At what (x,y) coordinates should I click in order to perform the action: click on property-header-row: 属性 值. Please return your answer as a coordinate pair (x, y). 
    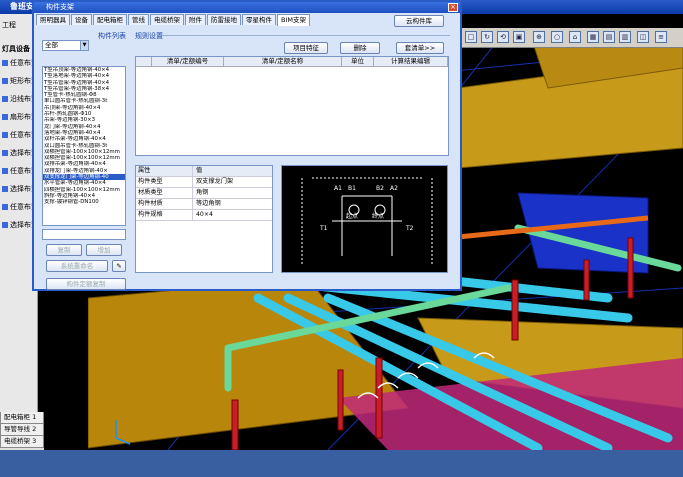
    Looking at the image, I should click on (204, 171).